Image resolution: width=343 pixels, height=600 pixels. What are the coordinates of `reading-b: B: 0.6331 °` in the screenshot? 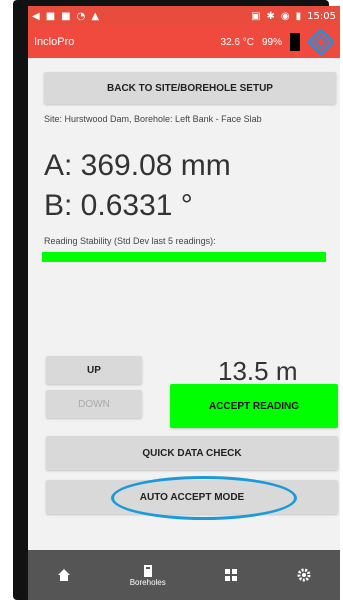 It's located at (118, 205).